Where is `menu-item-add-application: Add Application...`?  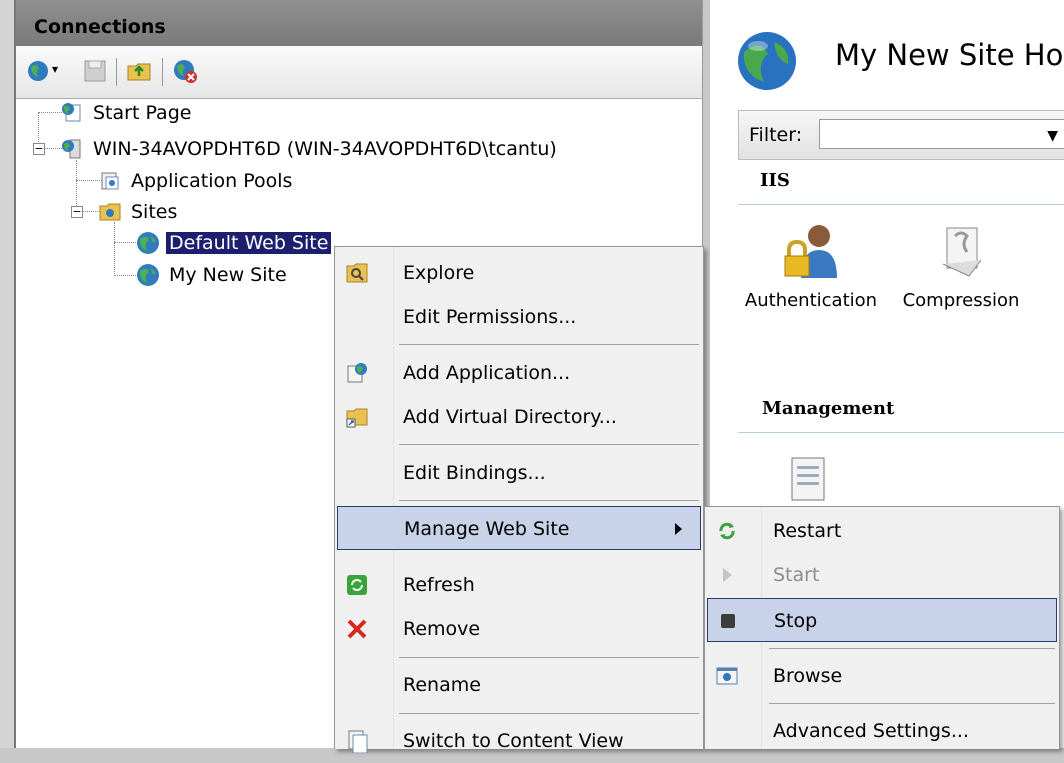 menu-item-add-application: Add Application... is located at coordinates (519, 373).